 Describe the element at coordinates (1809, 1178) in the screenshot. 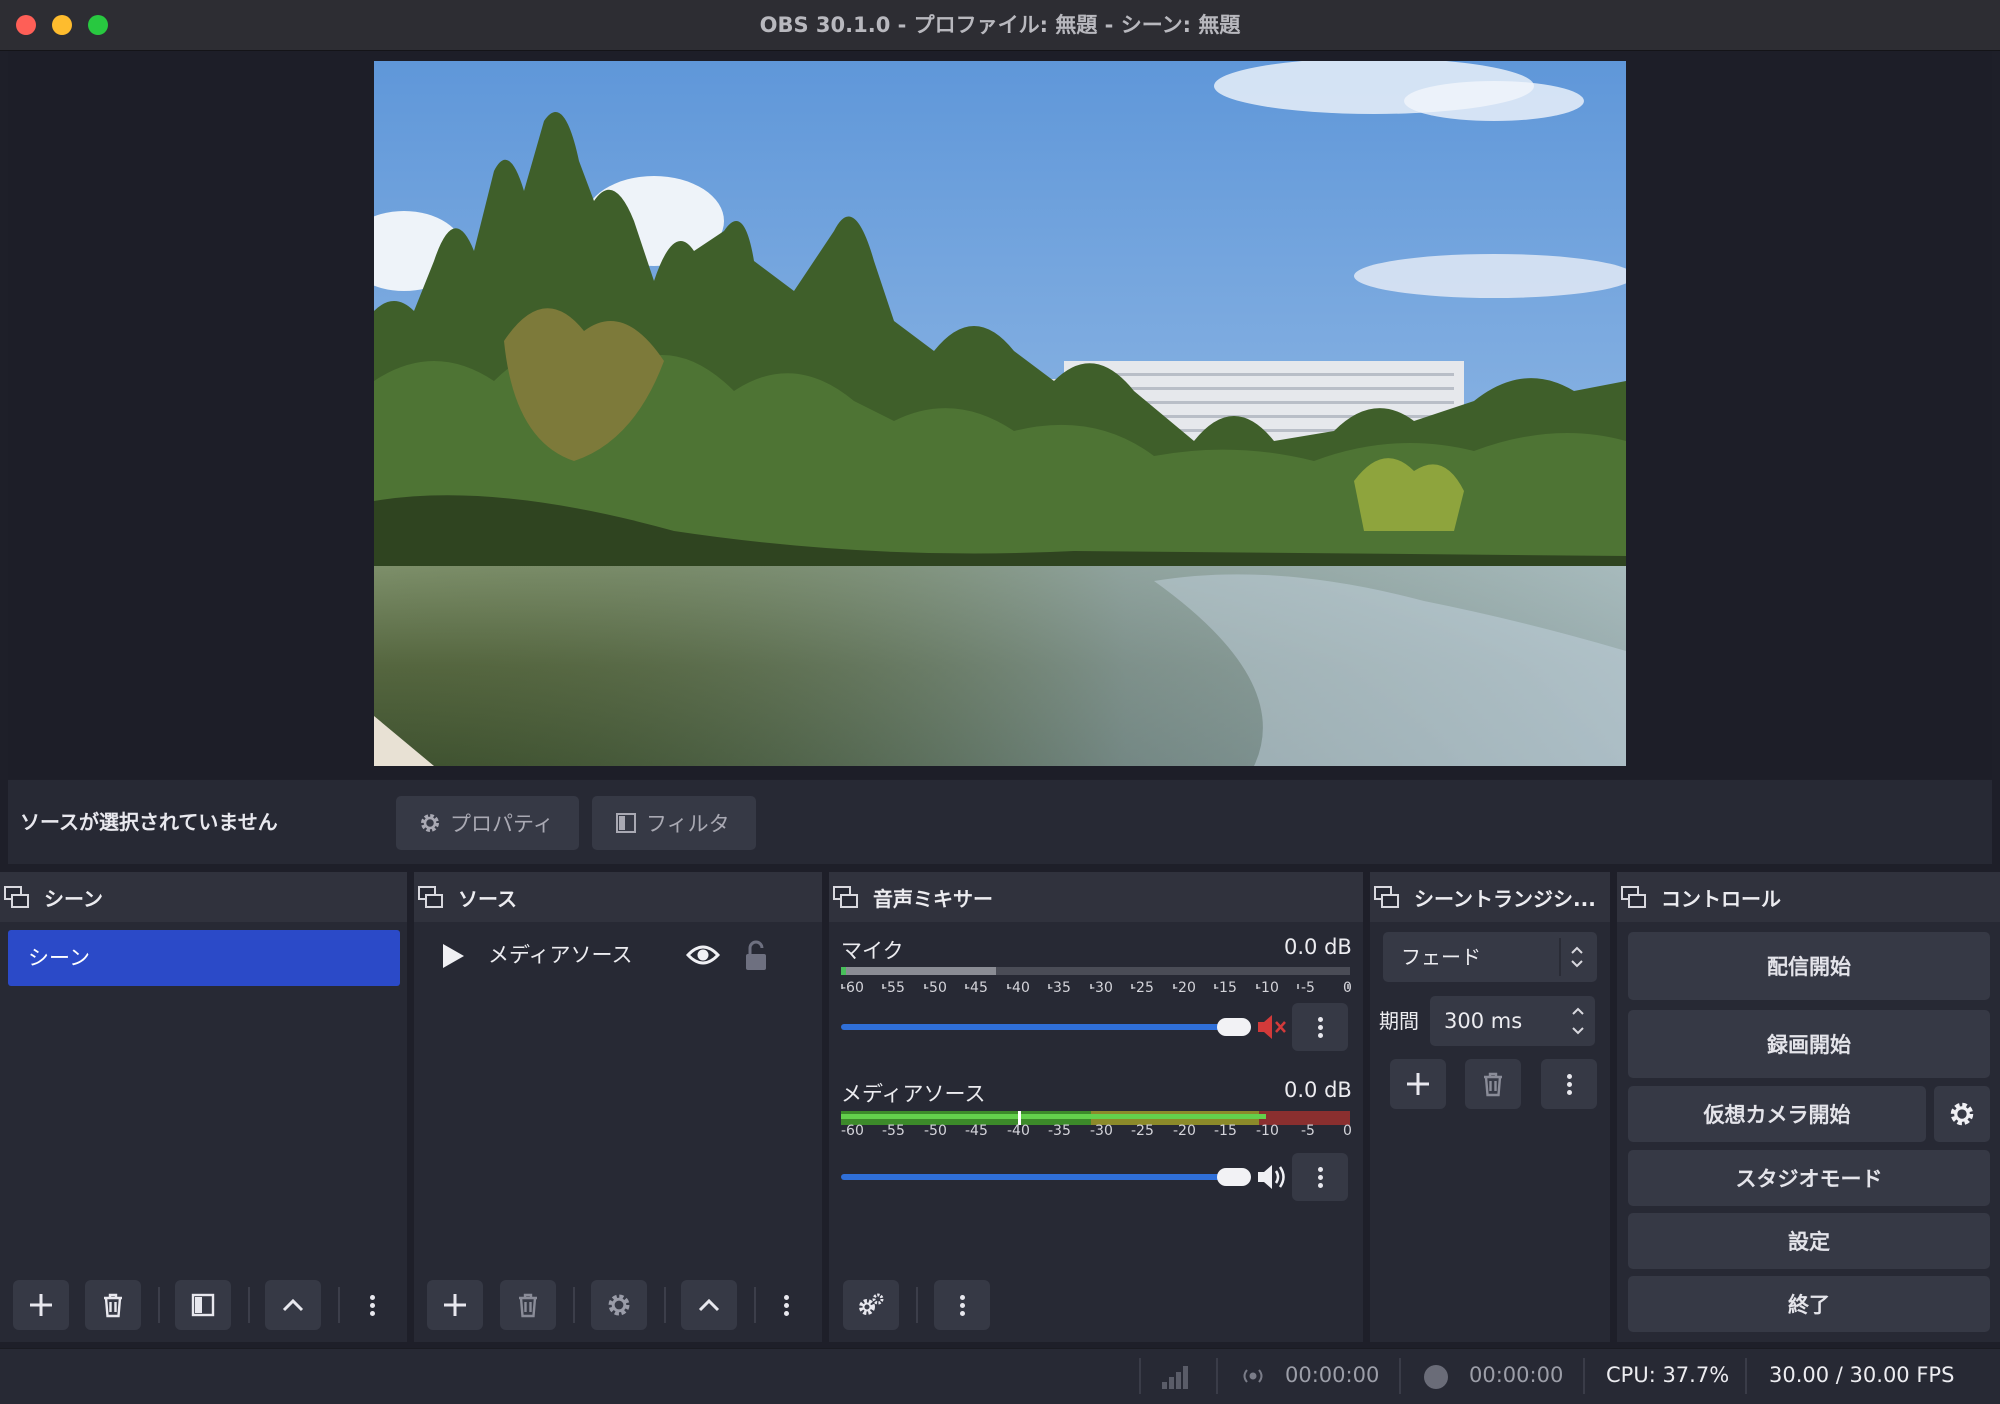

I see `studio-mode-button: スタジオモード` at that location.